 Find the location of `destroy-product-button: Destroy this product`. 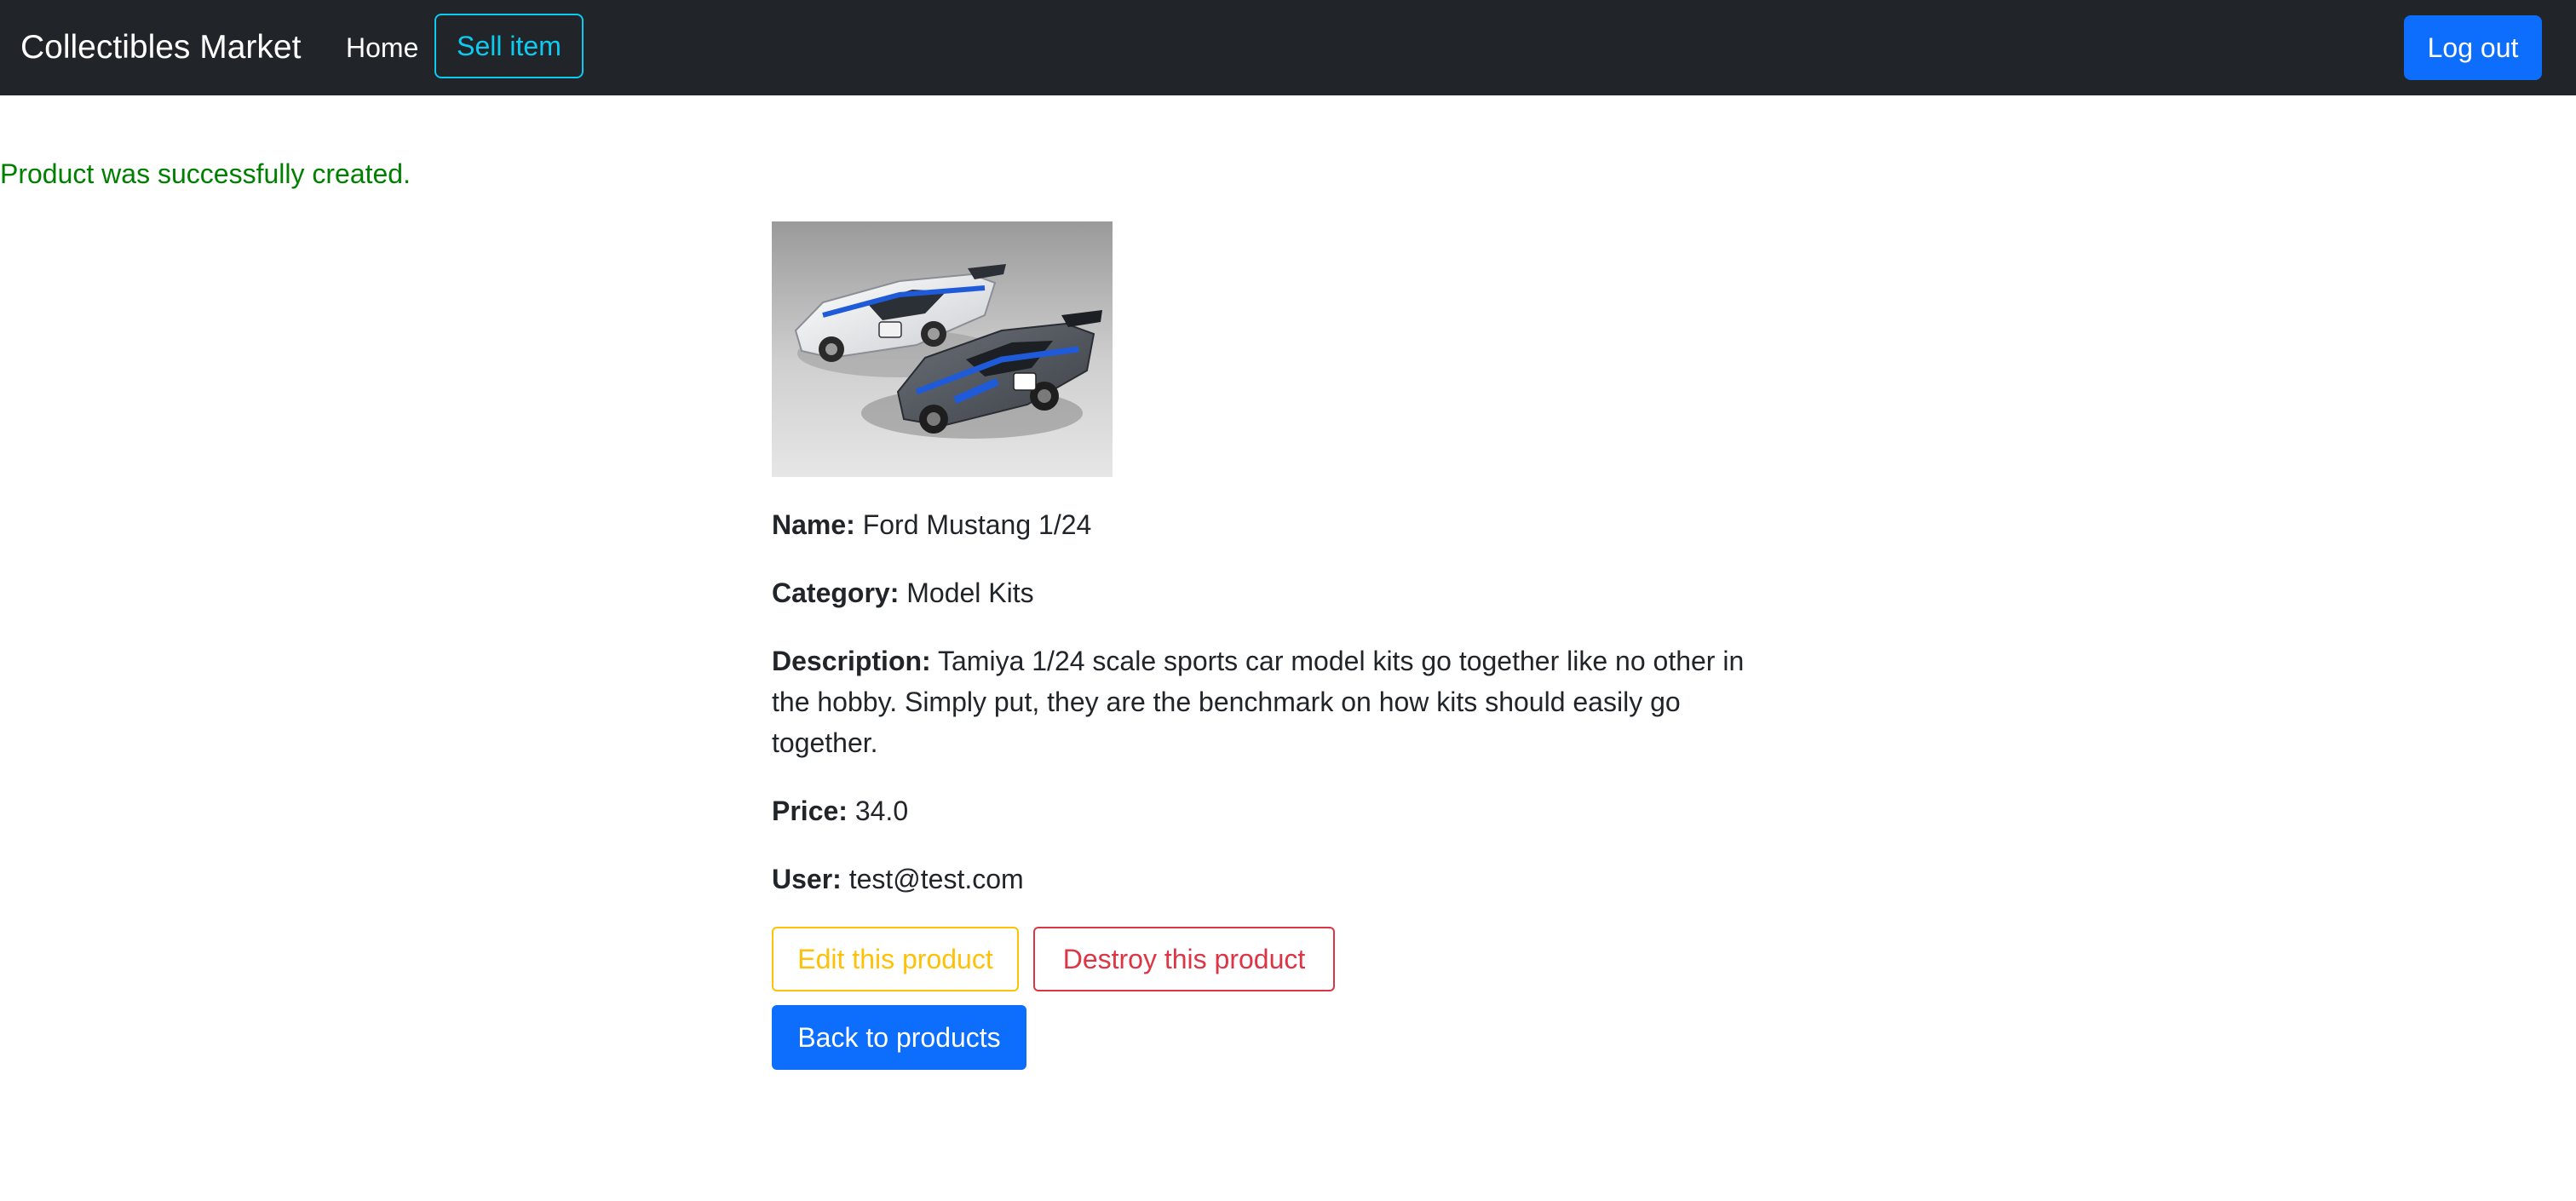

destroy-product-button: Destroy this product is located at coordinates (1184, 959).